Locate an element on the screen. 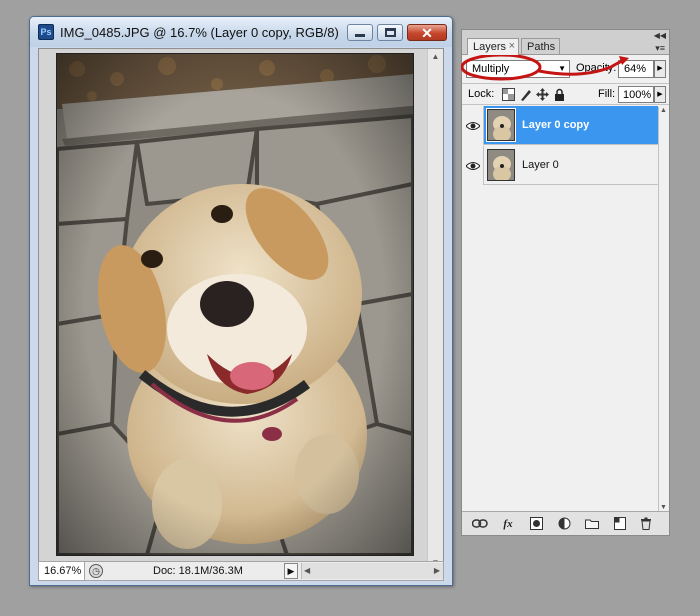  canvas-vertical-scrollbar: ▲ ▼ is located at coordinates (435, 309).